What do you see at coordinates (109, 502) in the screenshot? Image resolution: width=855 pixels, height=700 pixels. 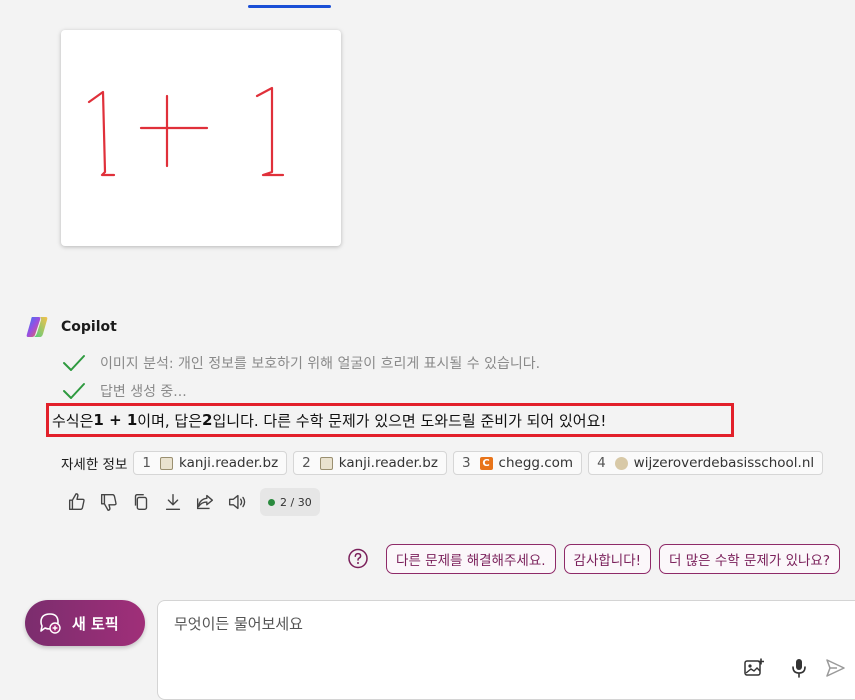 I see `thumbs-down-icon` at bounding box center [109, 502].